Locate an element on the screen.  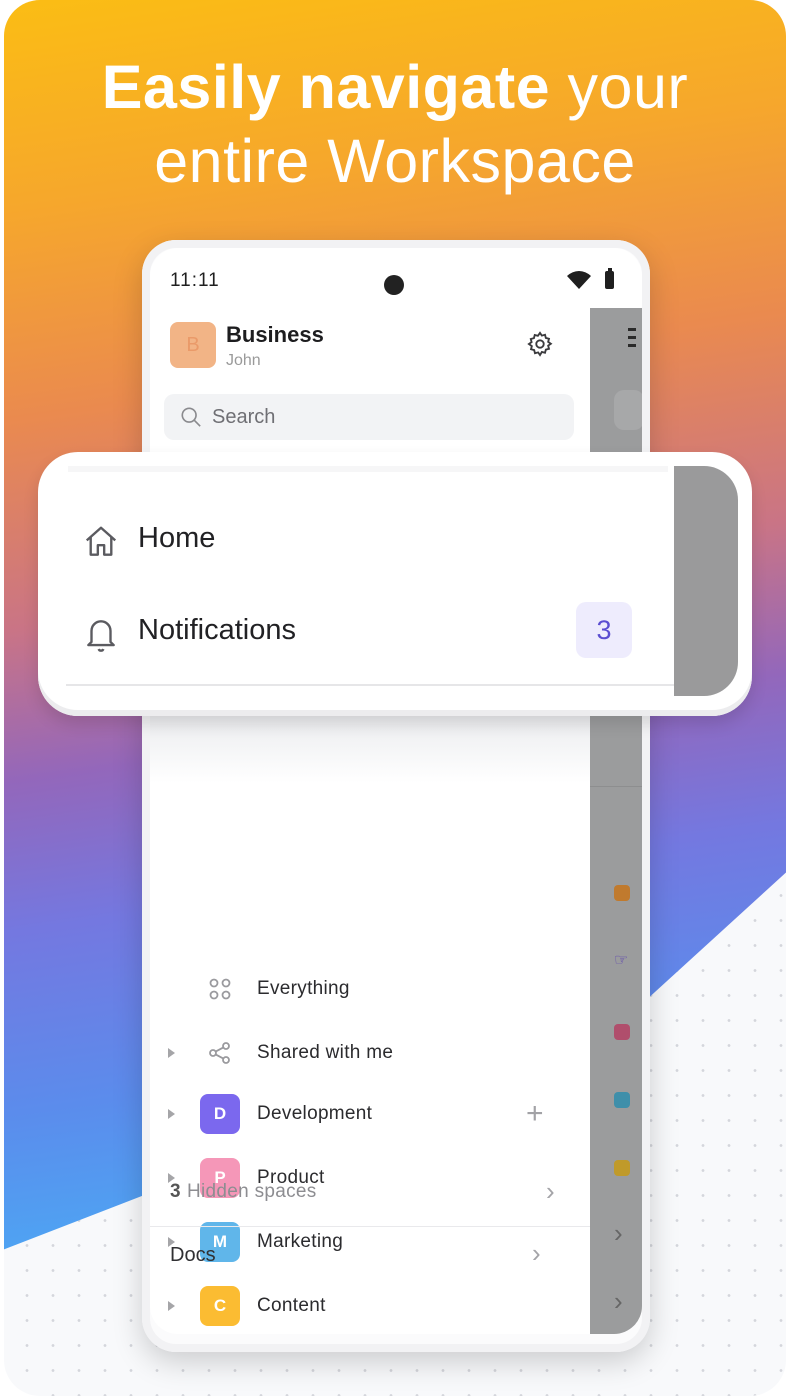
search-placeholder: Search is located at coordinates (244, 416).